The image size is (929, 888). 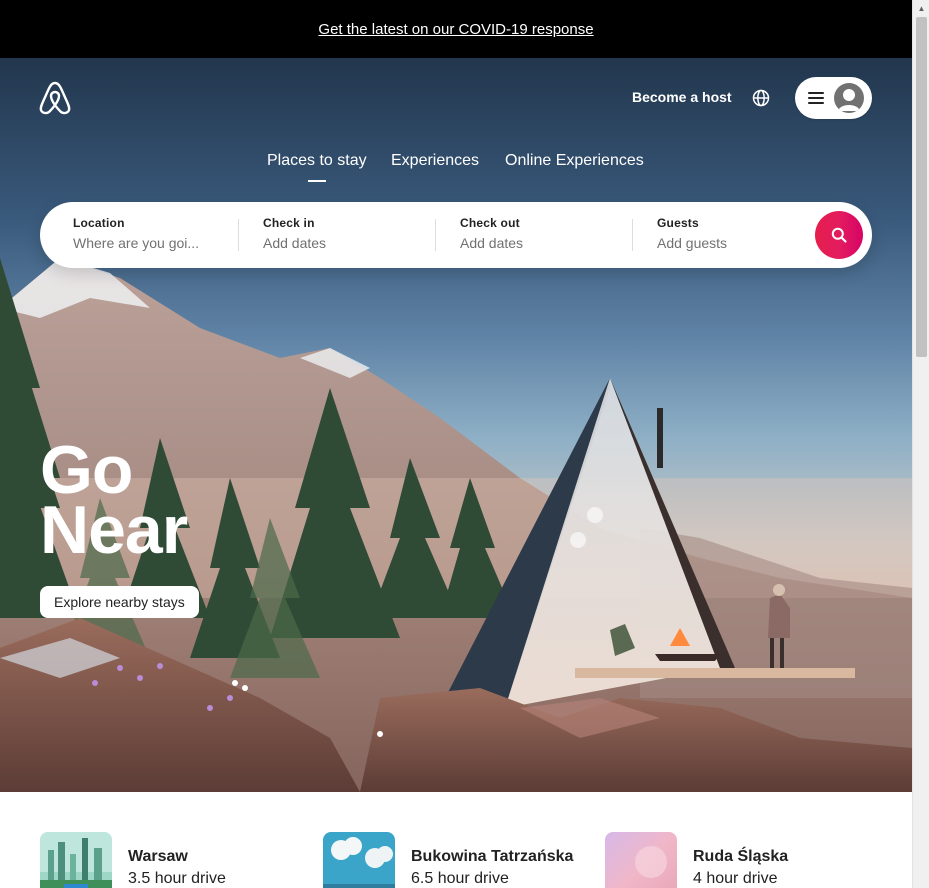 I want to click on hero-headline: Go Near, so click(x=114, y=500).